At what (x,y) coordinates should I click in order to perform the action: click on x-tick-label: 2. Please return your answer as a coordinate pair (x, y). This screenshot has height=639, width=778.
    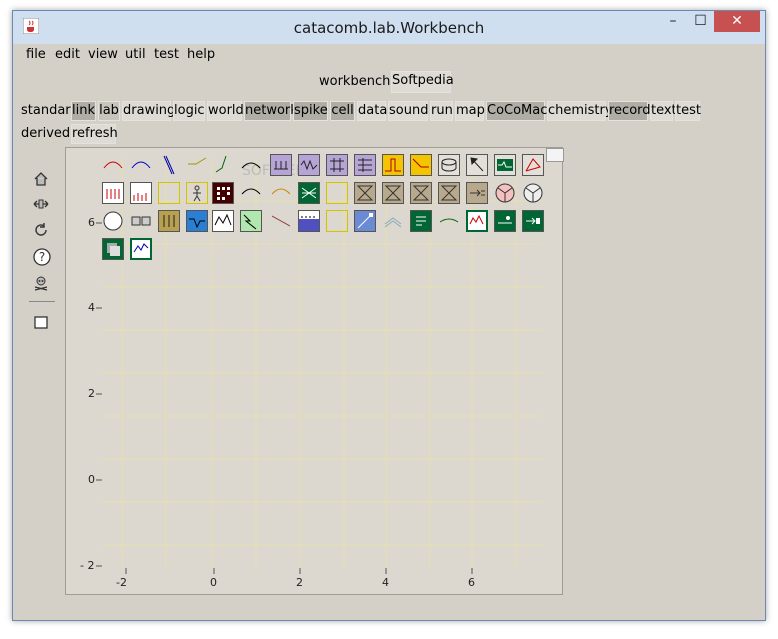
    Looking at the image, I should click on (299, 582).